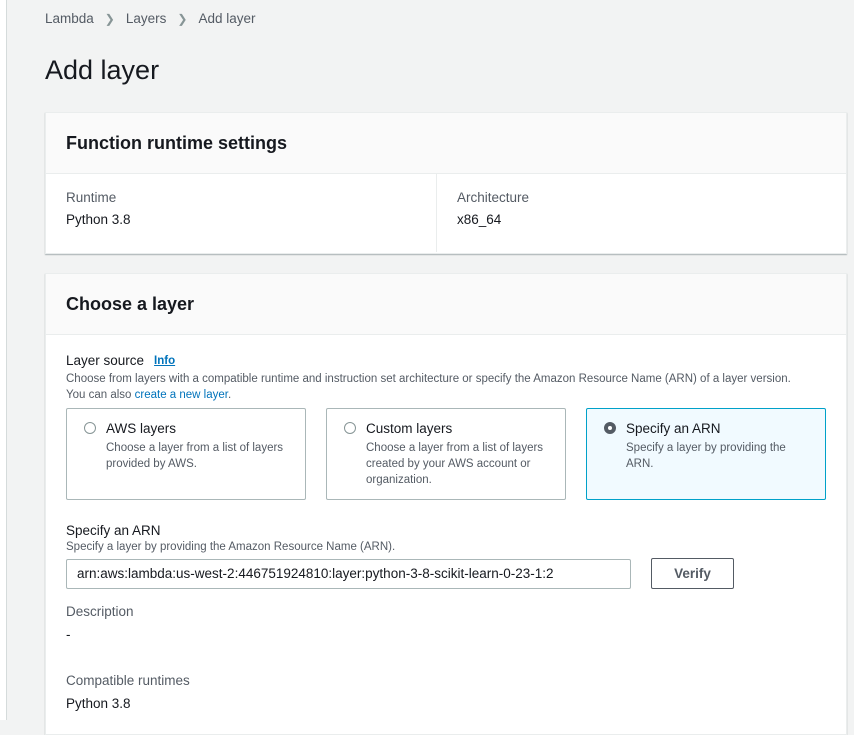 Image resolution: width=854 pixels, height=735 pixels. I want to click on breadcrumb-current: Add layer, so click(227, 18).